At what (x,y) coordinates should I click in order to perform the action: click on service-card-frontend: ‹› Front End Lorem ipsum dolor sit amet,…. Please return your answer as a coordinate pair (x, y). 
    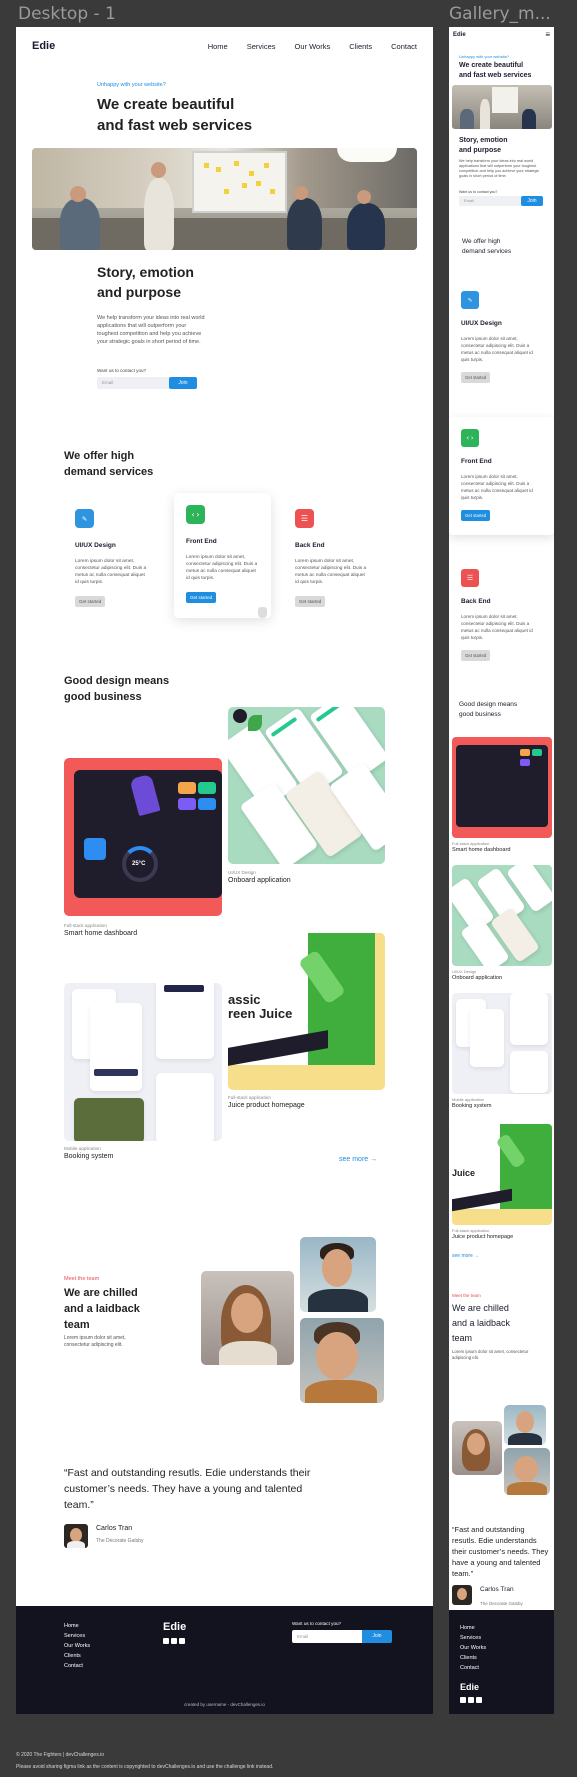
    Looking at the image, I should click on (222, 555).